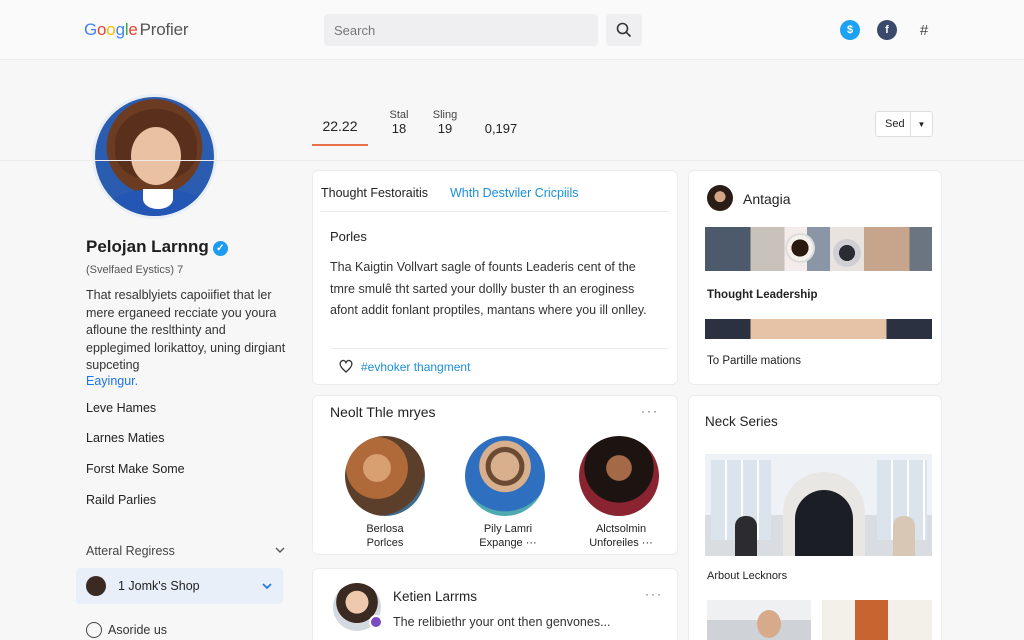  I want to click on app-logo: Google Profier, so click(136, 30).